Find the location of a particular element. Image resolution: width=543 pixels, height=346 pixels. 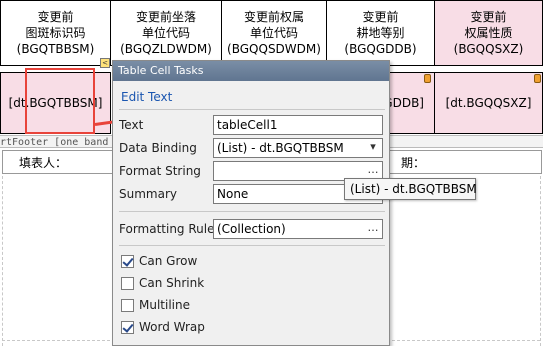

summary-label: Summary is located at coordinates (148, 194).